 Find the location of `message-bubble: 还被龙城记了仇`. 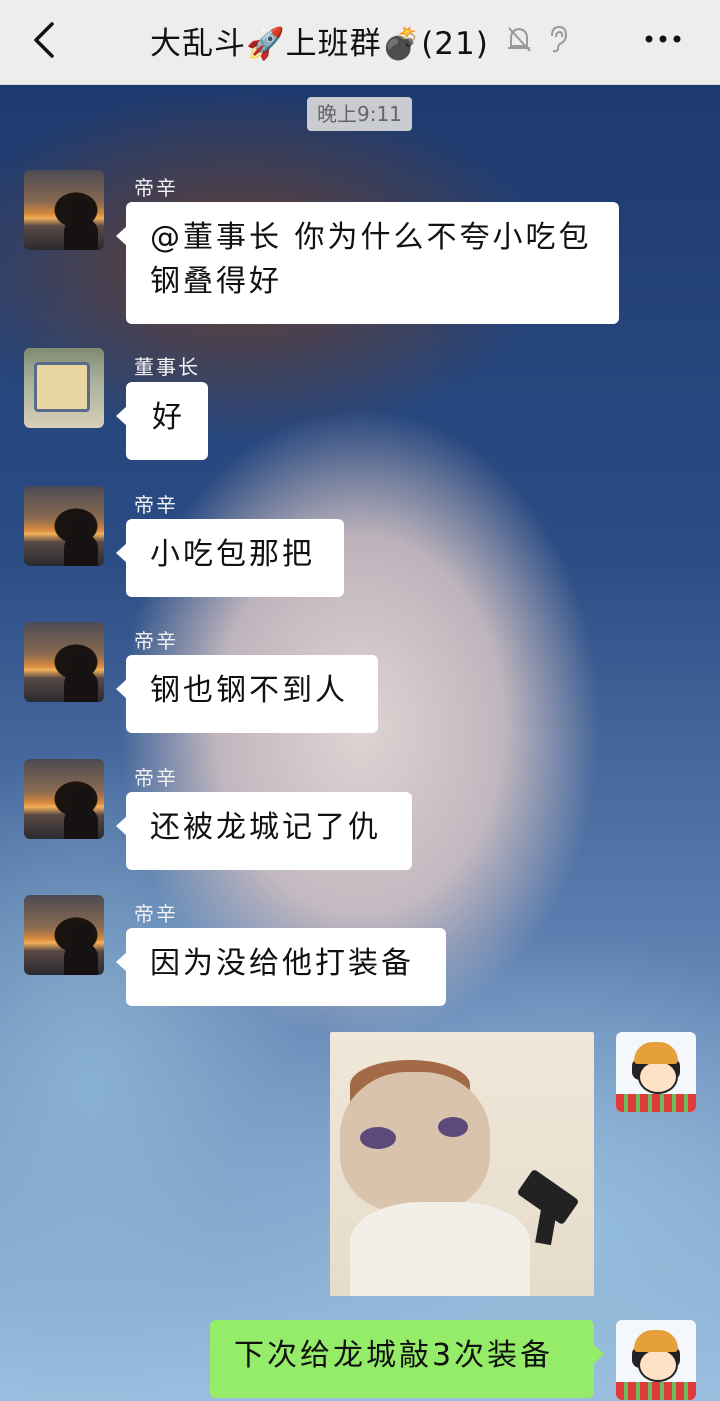

message-bubble: 还被龙城记了仇 is located at coordinates (264, 831).